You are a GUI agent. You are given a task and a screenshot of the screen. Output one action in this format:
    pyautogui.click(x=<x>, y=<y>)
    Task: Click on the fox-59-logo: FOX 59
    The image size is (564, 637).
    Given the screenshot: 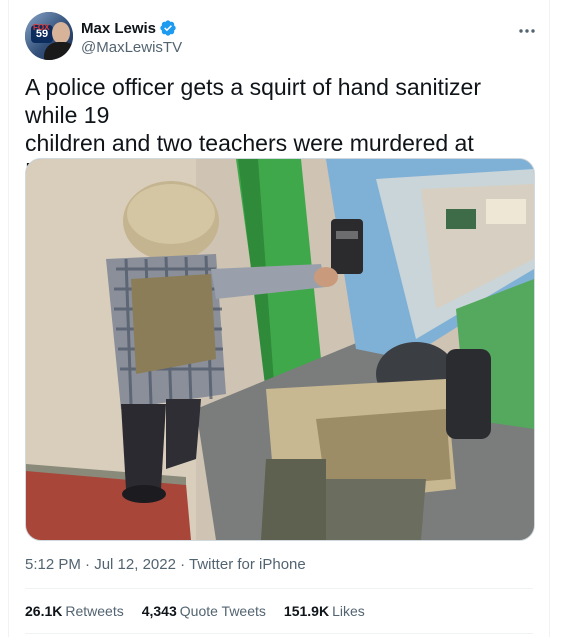 What is the action you would take?
    pyautogui.click(x=42, y=33)
    